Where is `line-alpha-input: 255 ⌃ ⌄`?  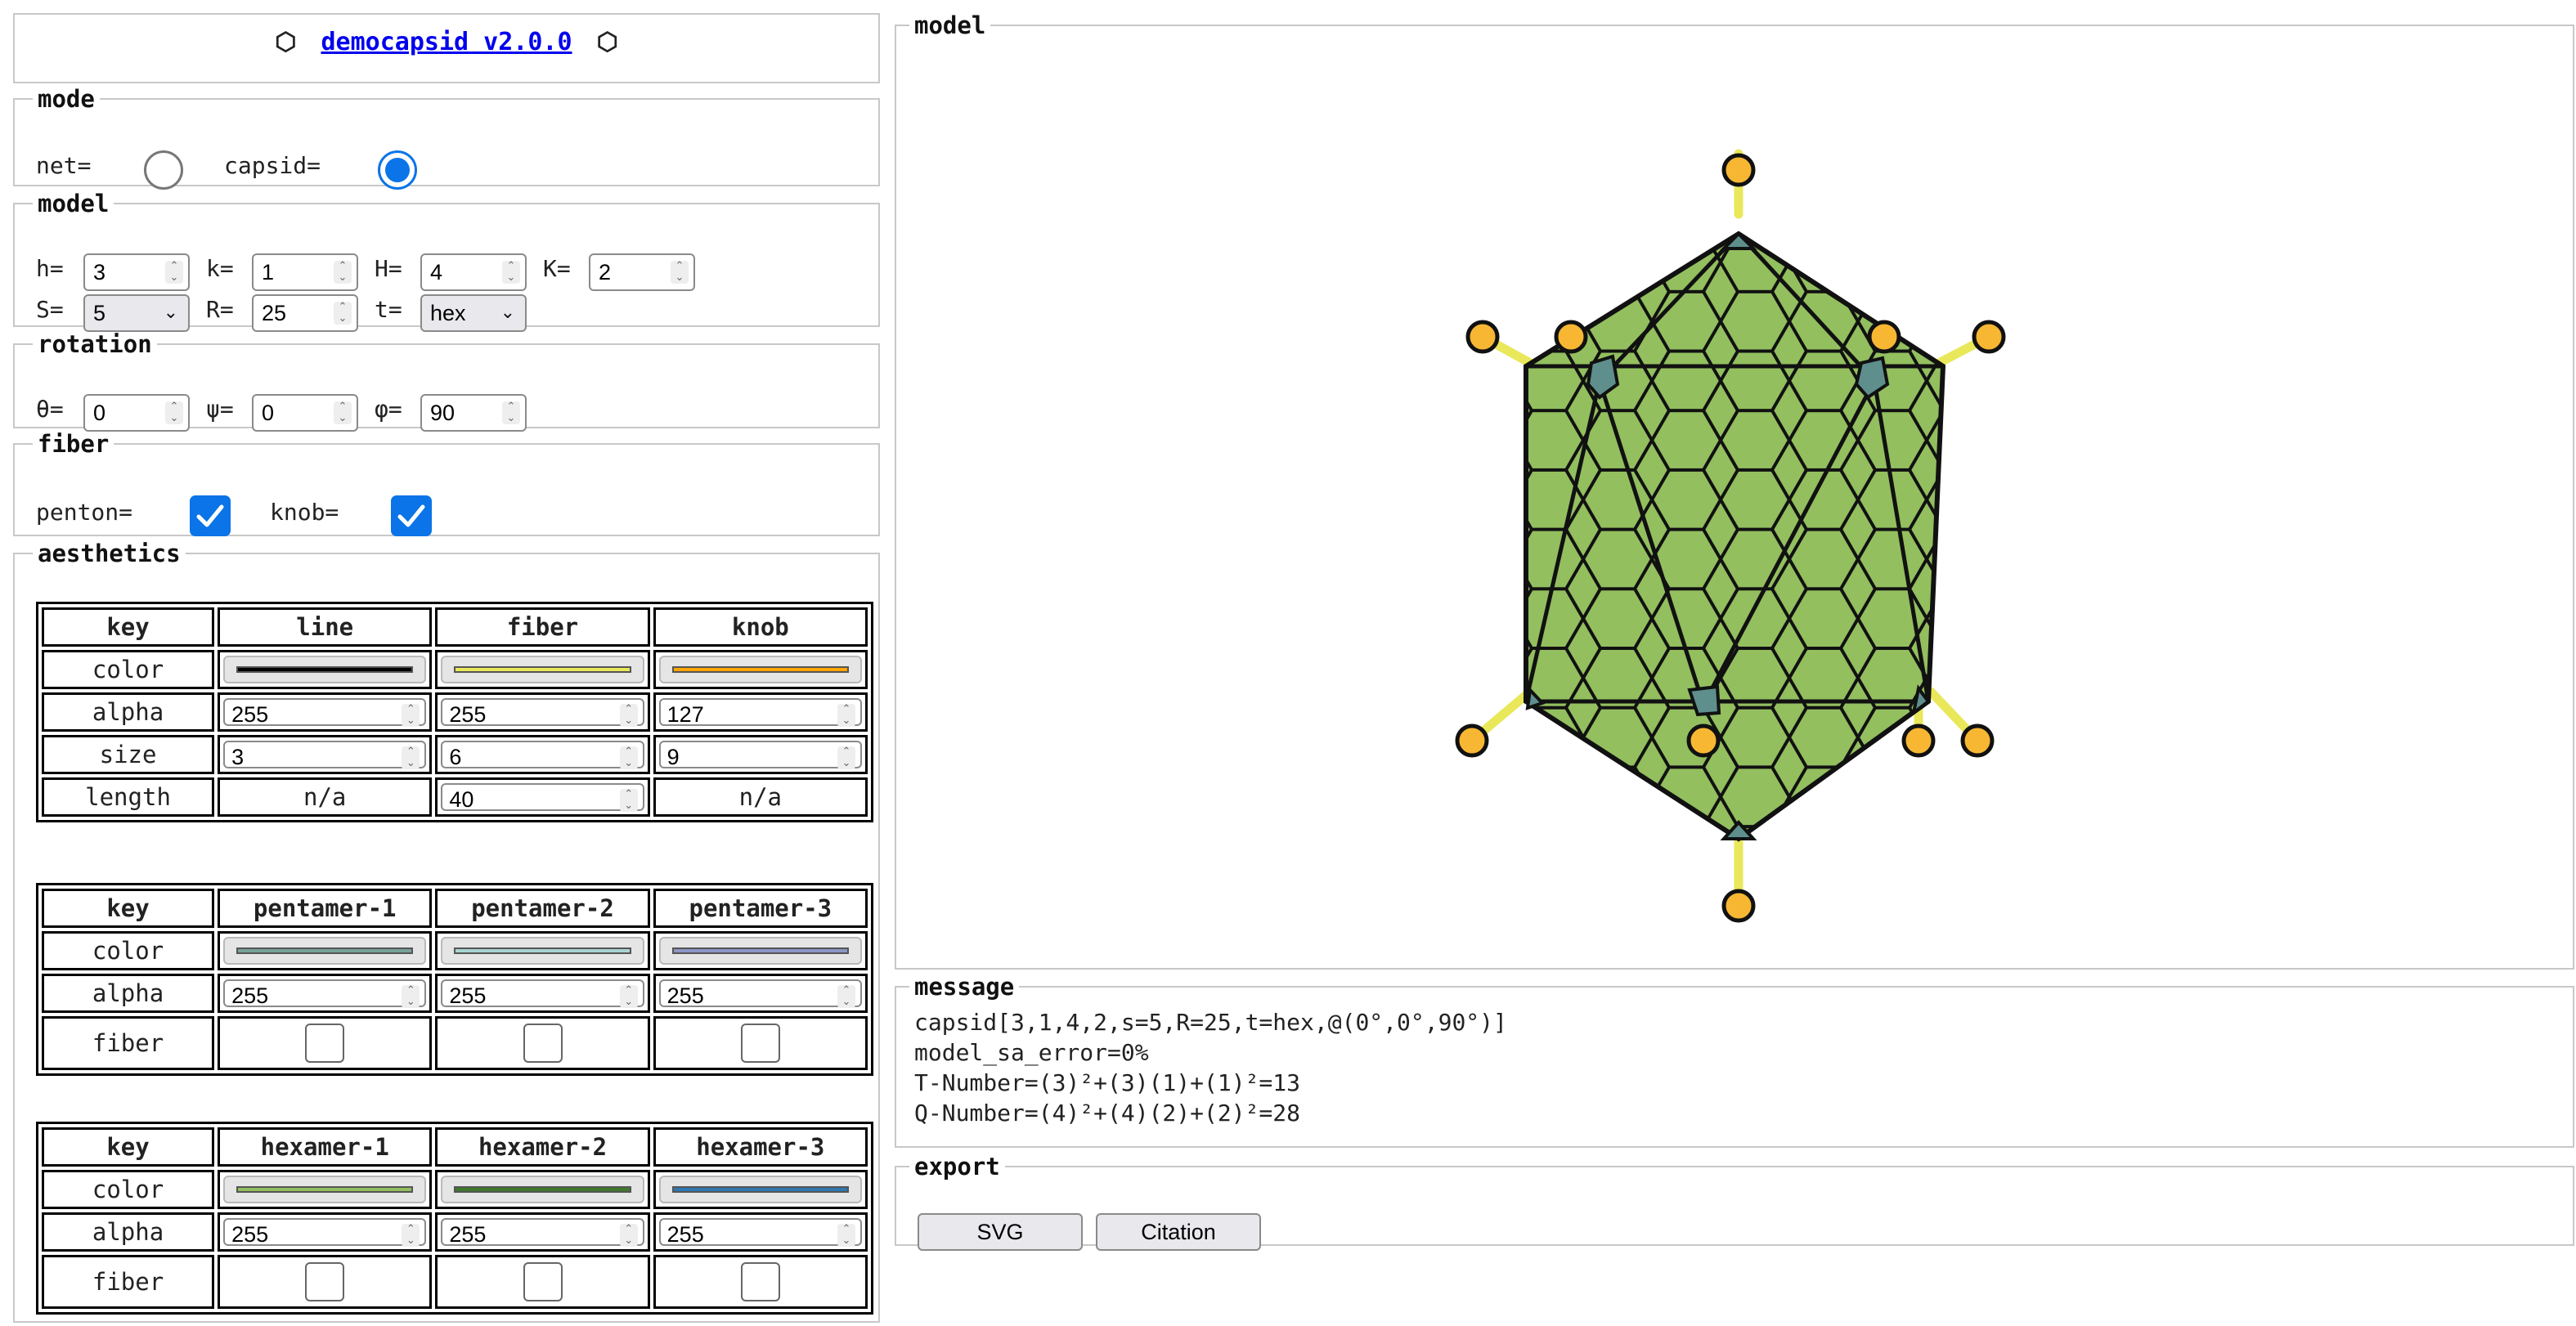
line-alpha-input: 255 ⌃ ⌄ is located at coordinates (325, 712).